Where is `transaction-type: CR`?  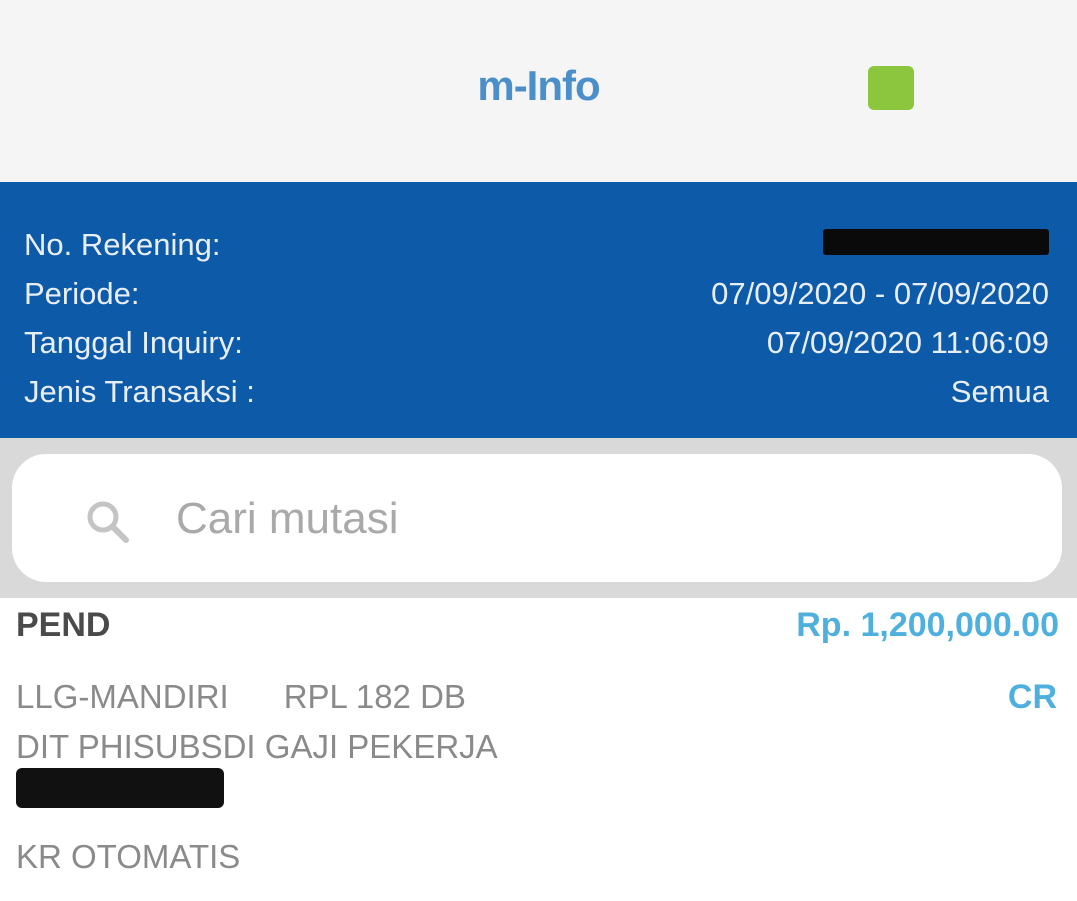
transaction-type: CR is located at coordinates (1032, 697).